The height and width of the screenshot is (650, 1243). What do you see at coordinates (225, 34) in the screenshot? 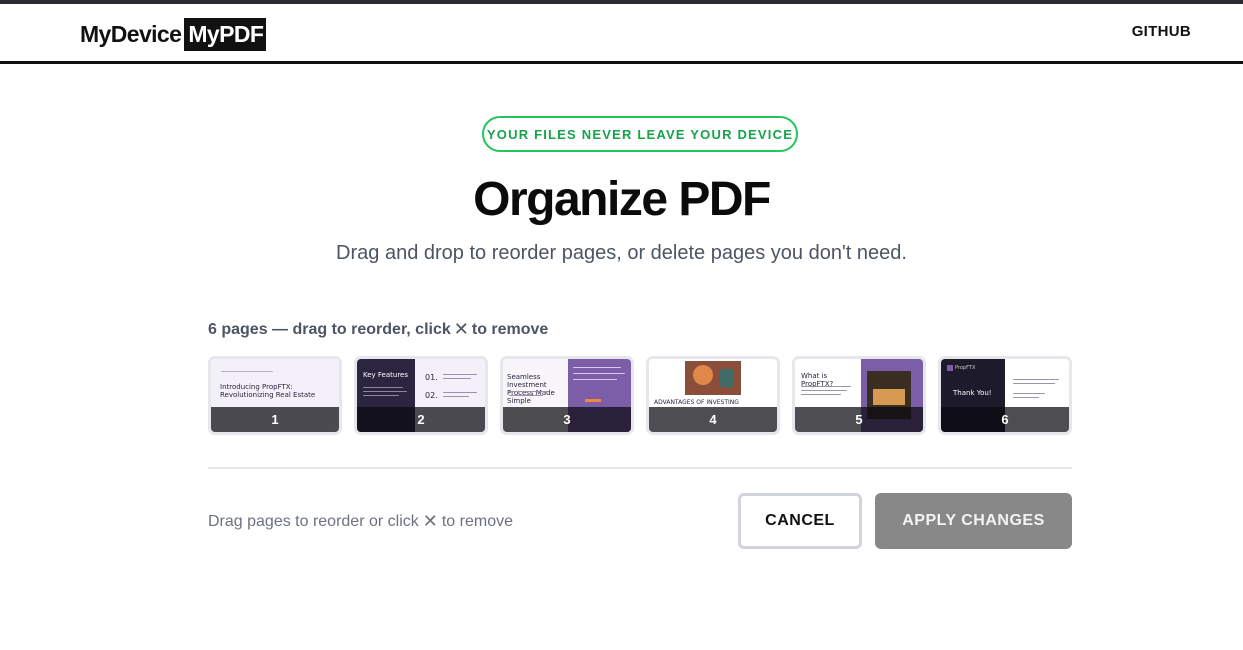
I see `logo-text-mypdf: MyPDF` at bounding box center [225, 34].